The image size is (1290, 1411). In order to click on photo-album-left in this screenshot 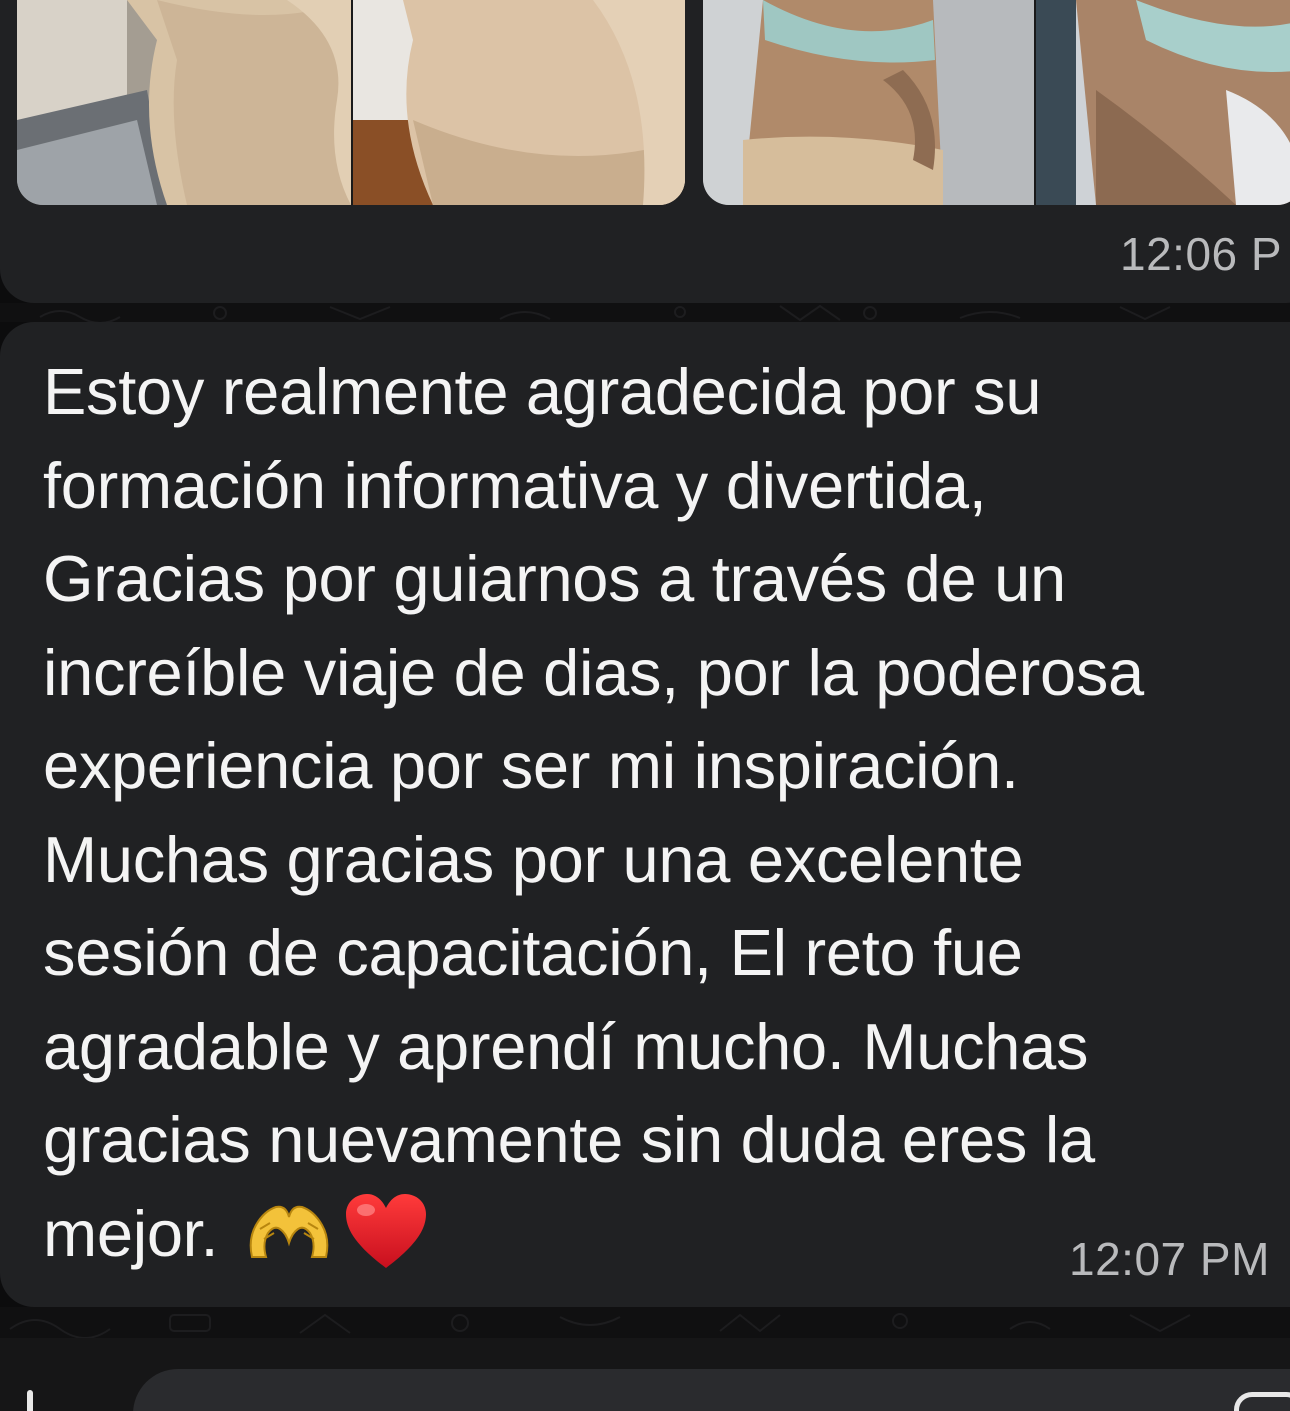, I will do `click(351, 102)`.